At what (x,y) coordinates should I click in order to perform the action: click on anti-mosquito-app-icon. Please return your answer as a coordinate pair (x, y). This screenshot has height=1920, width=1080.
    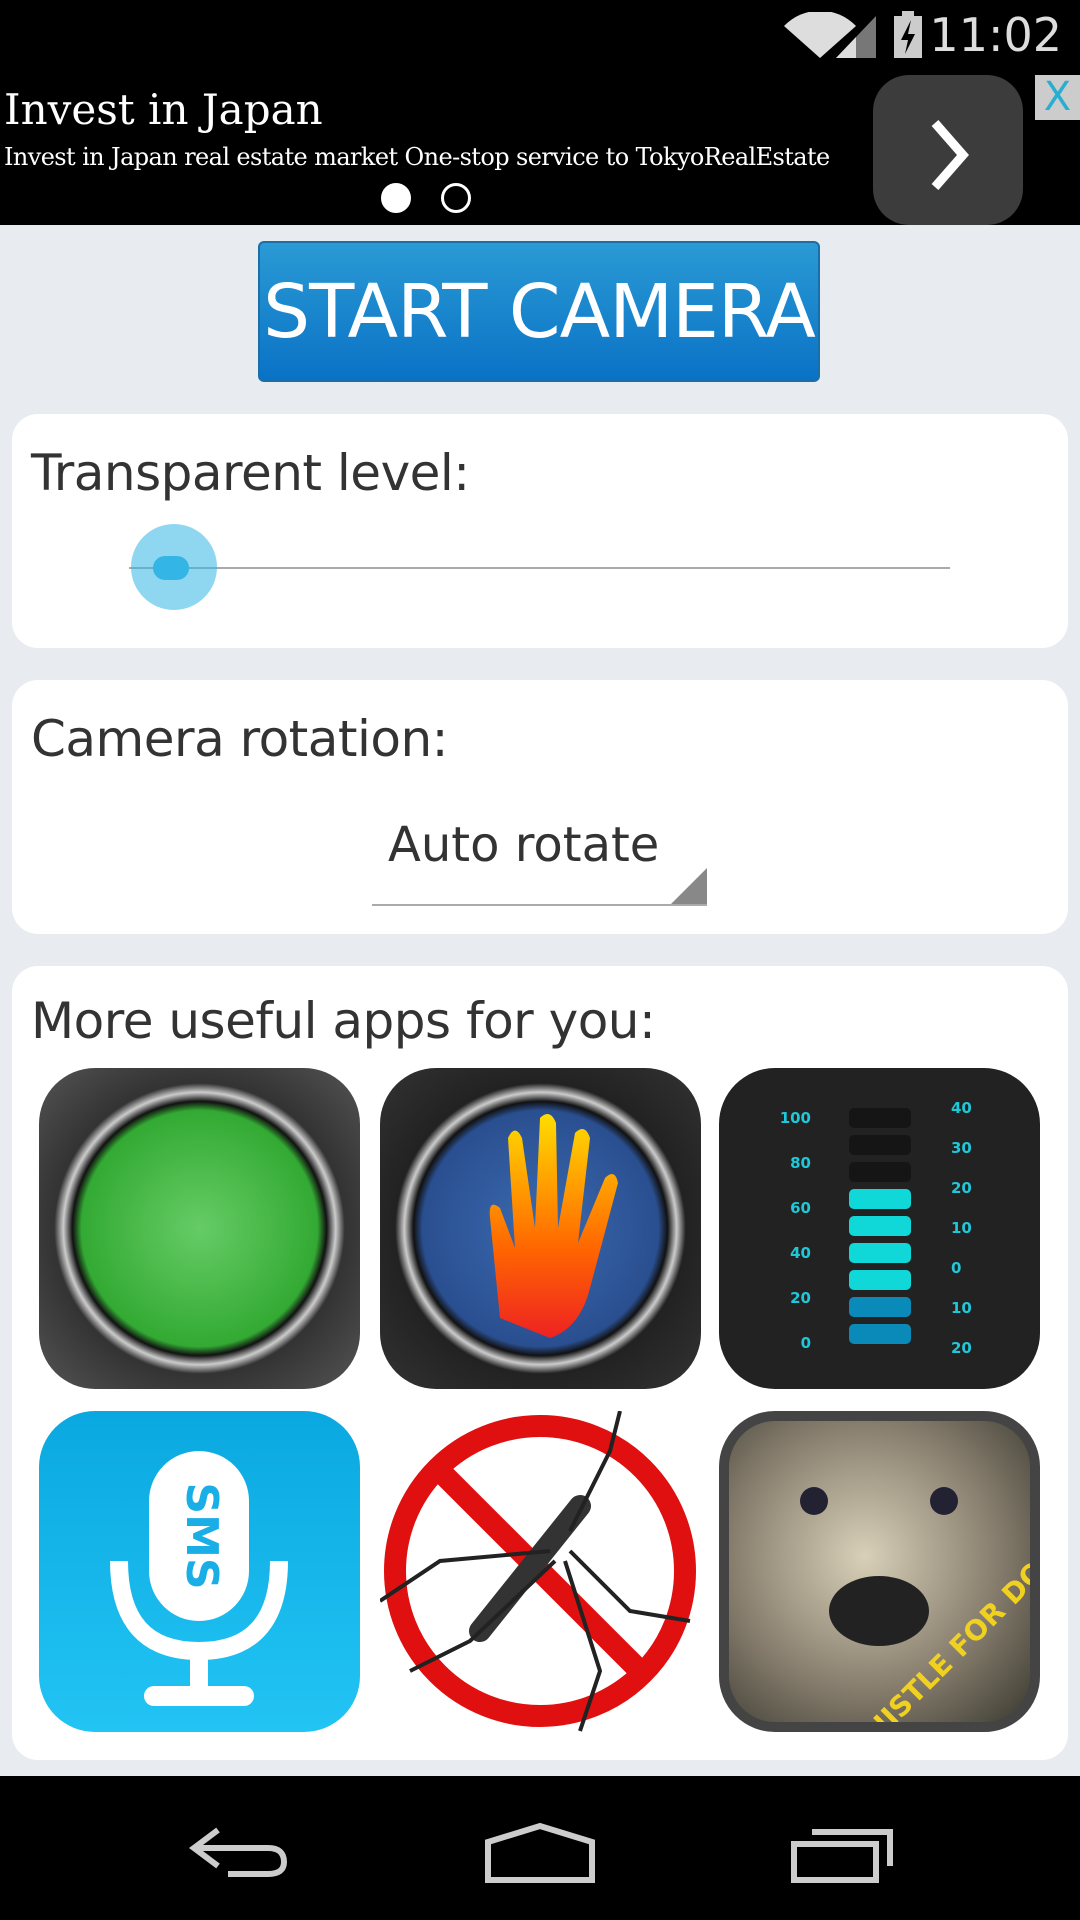
    Looking at the image, I should click on (540, 1571).